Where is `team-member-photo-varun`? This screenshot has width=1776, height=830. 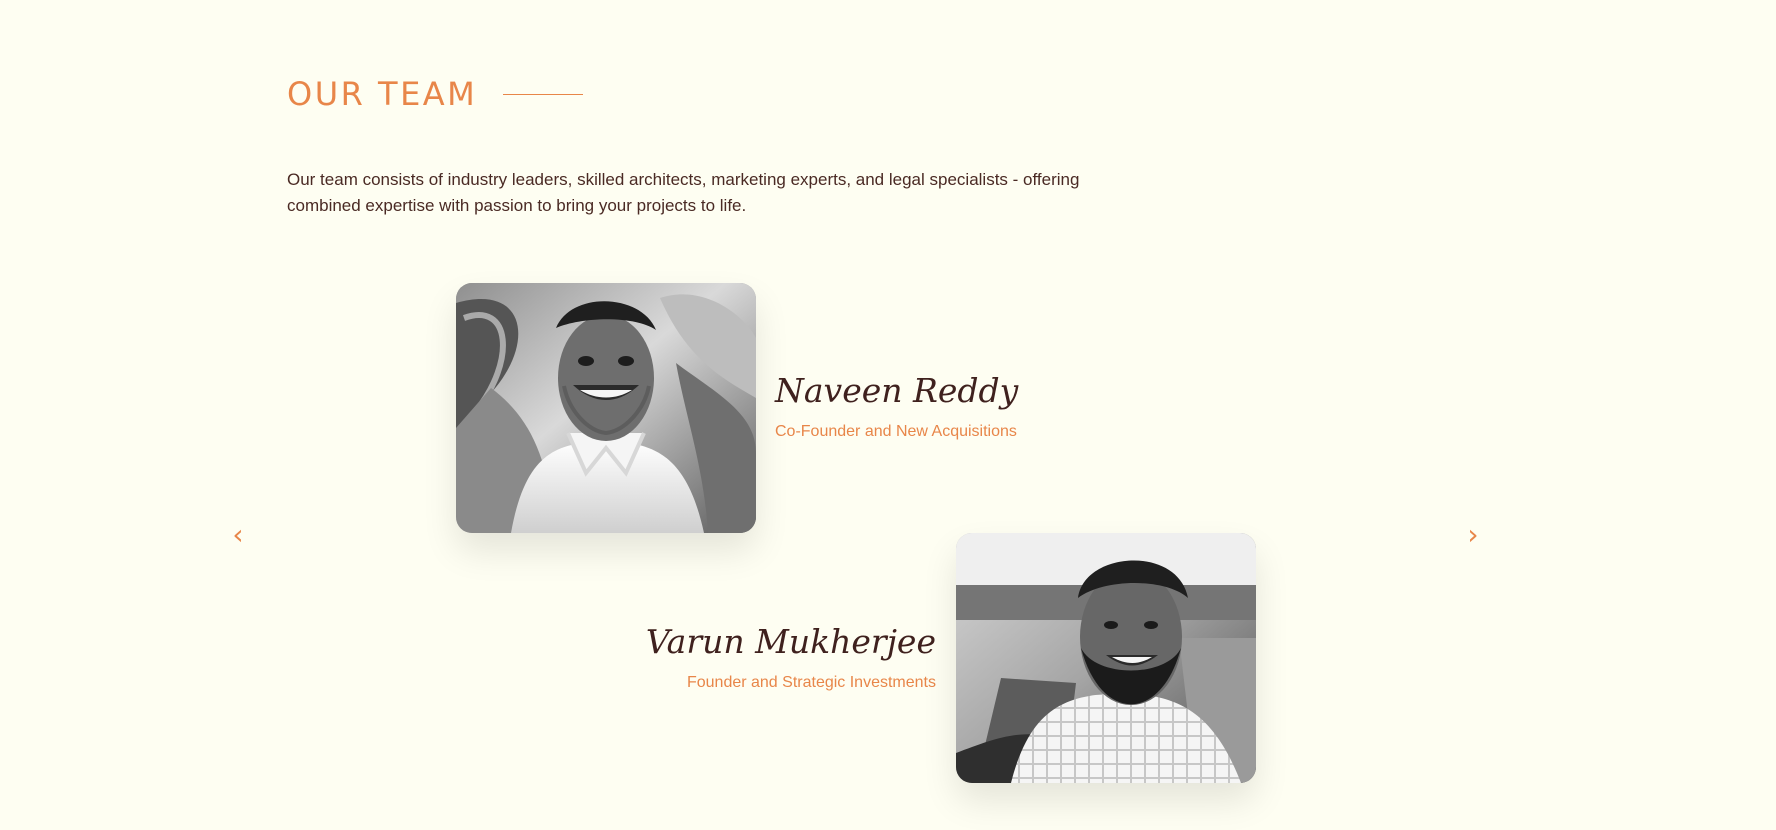
team-member-photo-varun is located at coordinates (1106, 658).